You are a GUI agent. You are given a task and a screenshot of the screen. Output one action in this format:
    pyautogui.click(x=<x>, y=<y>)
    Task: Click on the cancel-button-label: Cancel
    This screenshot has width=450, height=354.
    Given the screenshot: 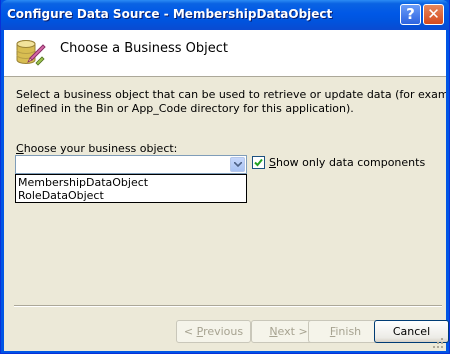 What is the action you would take?
    pyautogui.click(x=411, y=331)
    